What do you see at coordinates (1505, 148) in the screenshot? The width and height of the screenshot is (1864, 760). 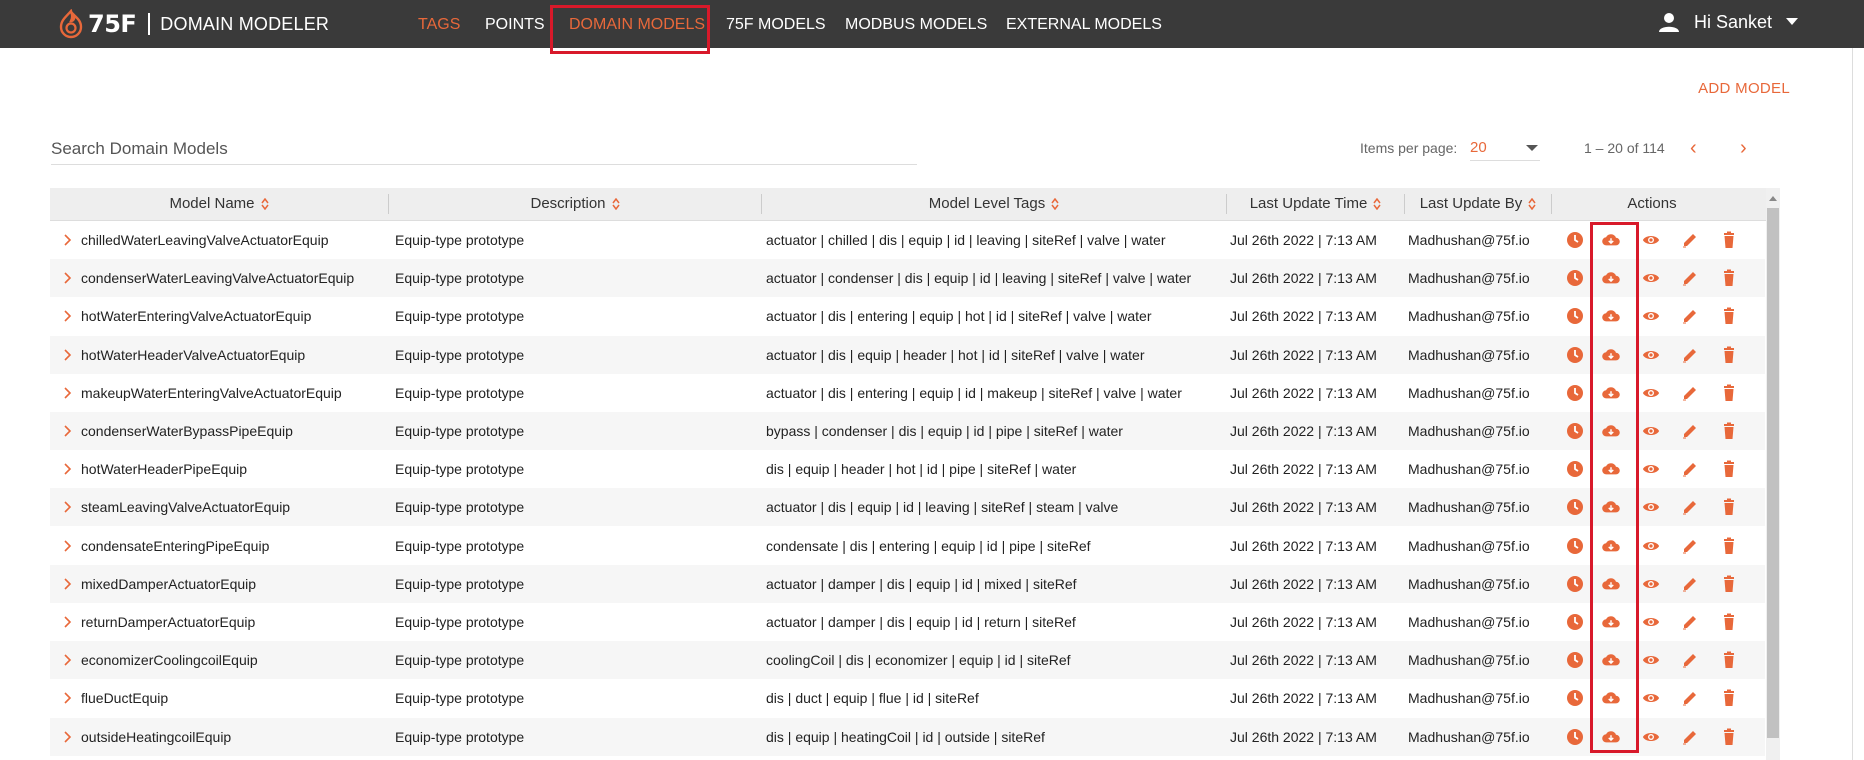 I see `items-per-page-select: 20` at bounding box center [1505, 148].